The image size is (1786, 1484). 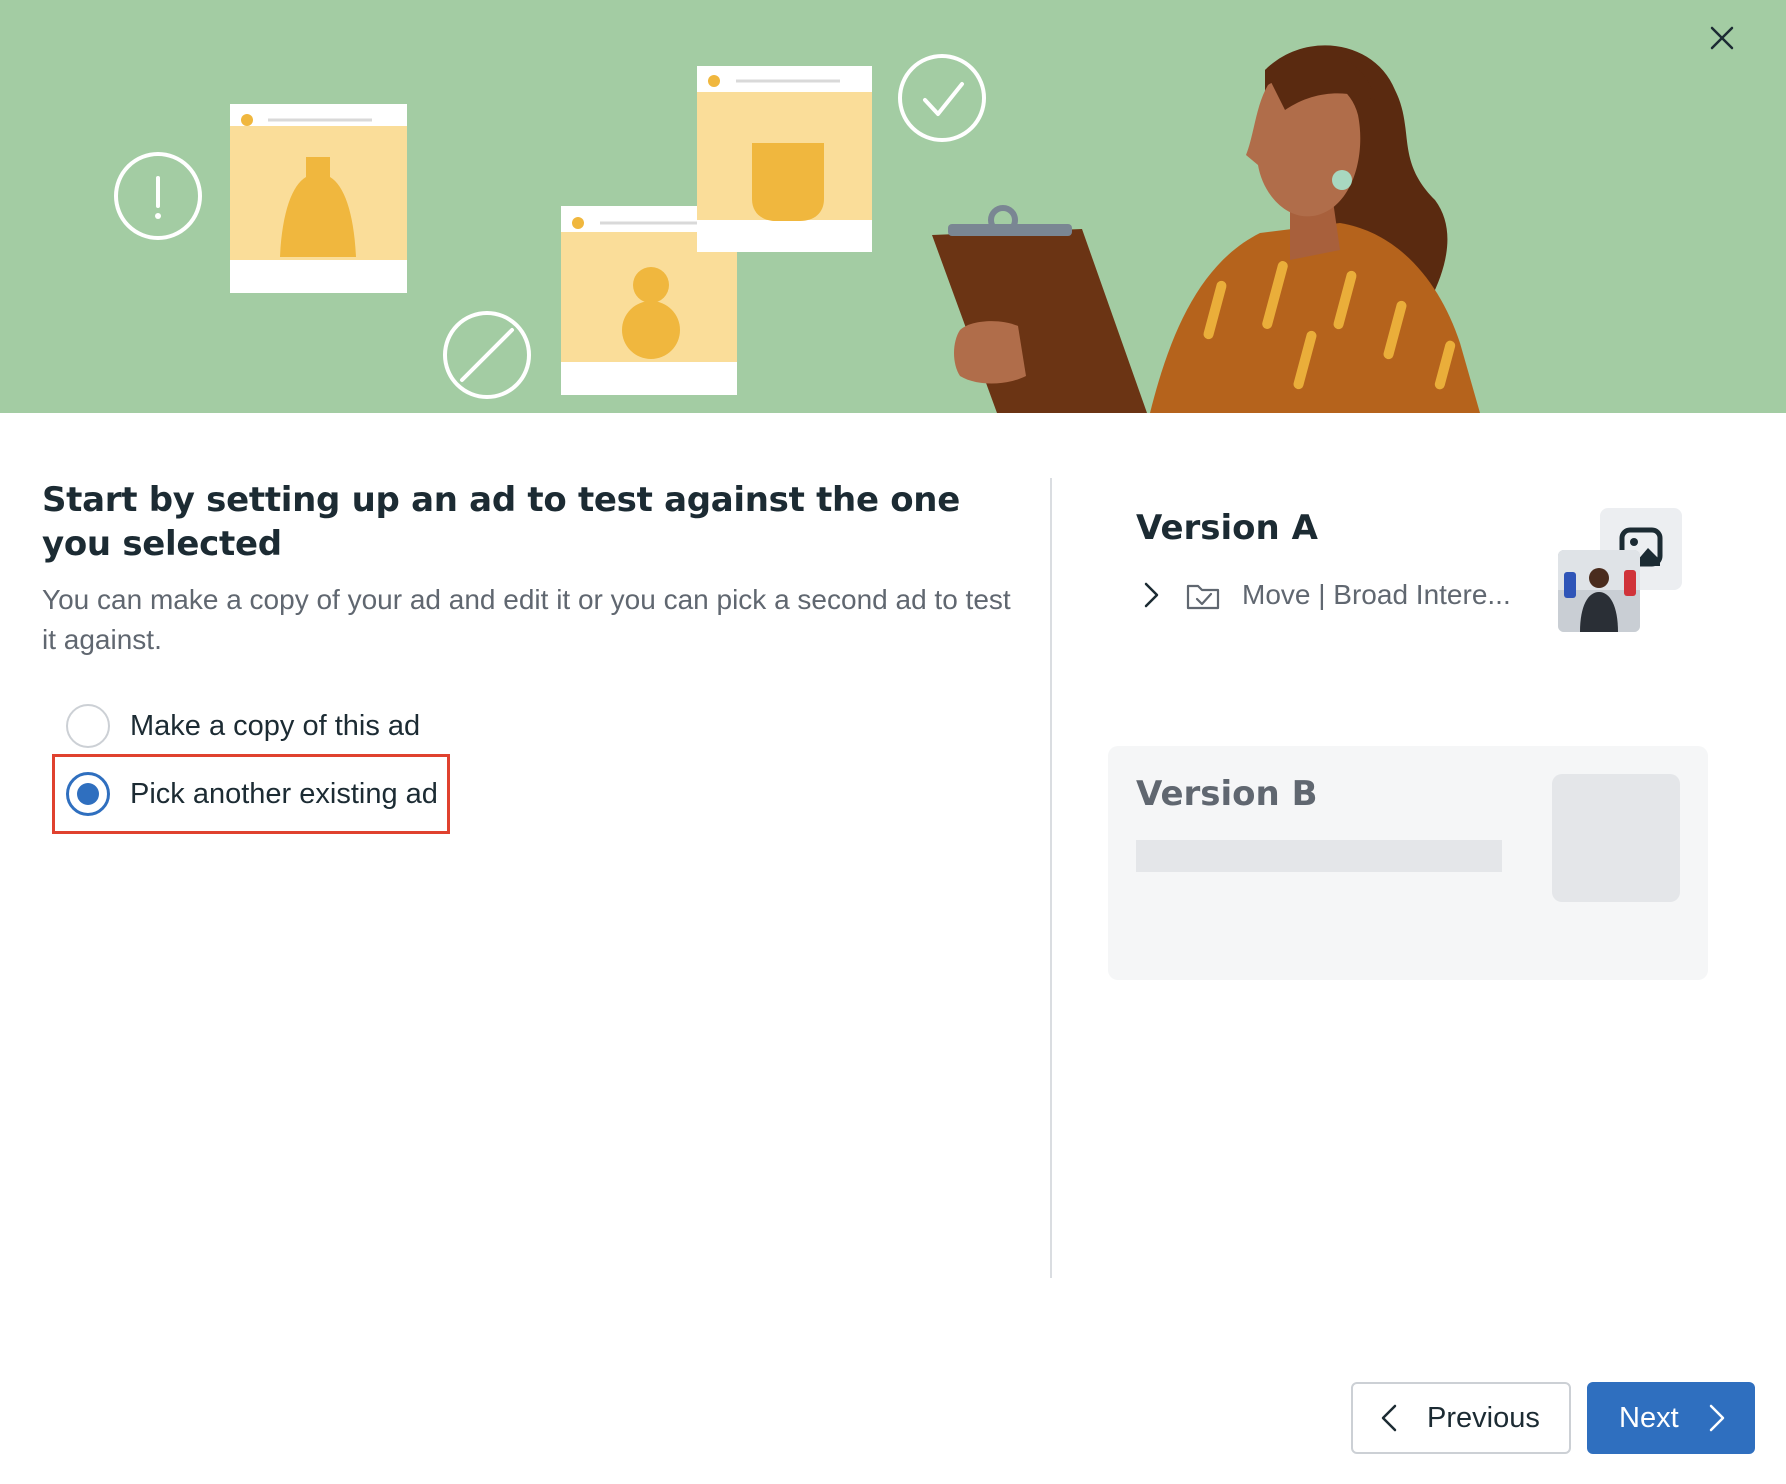 What do you see at coordinates (1483, 1417) in the screenshot?
I see `previous-button-label: Previous` at bounding box center [1483, 1417].